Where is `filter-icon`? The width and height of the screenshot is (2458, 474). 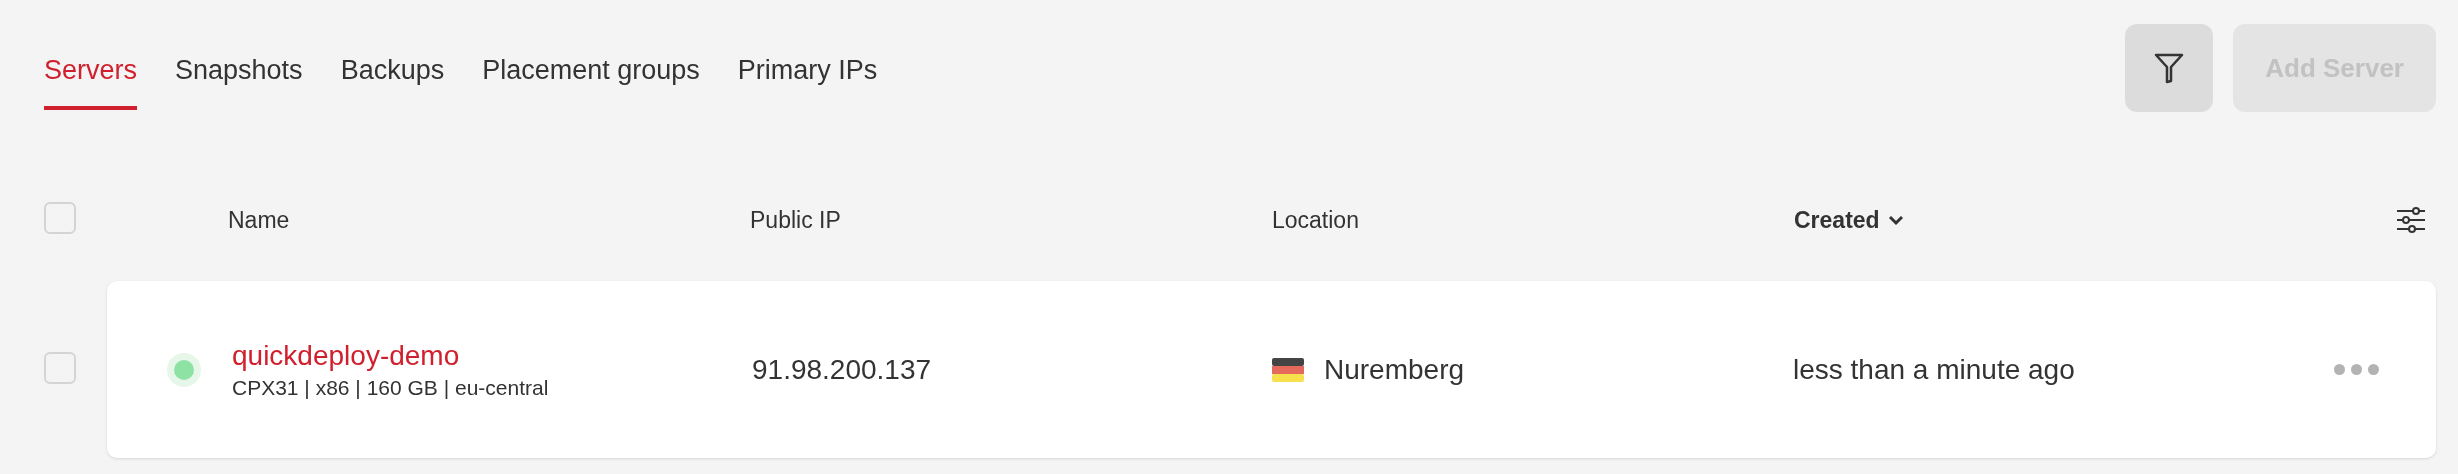 filter-icon is located at coordinates (2169, 68).